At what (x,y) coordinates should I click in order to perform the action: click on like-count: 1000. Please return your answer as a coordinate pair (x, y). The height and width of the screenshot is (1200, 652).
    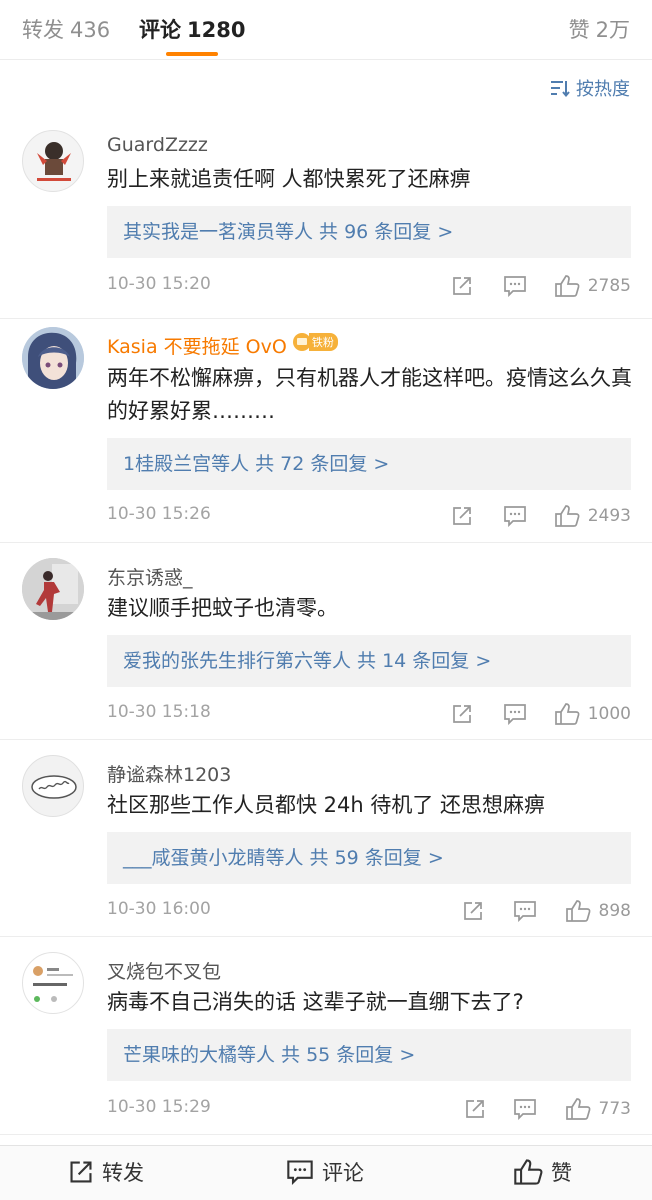
    Looking at the image, I should click on (609, 714).